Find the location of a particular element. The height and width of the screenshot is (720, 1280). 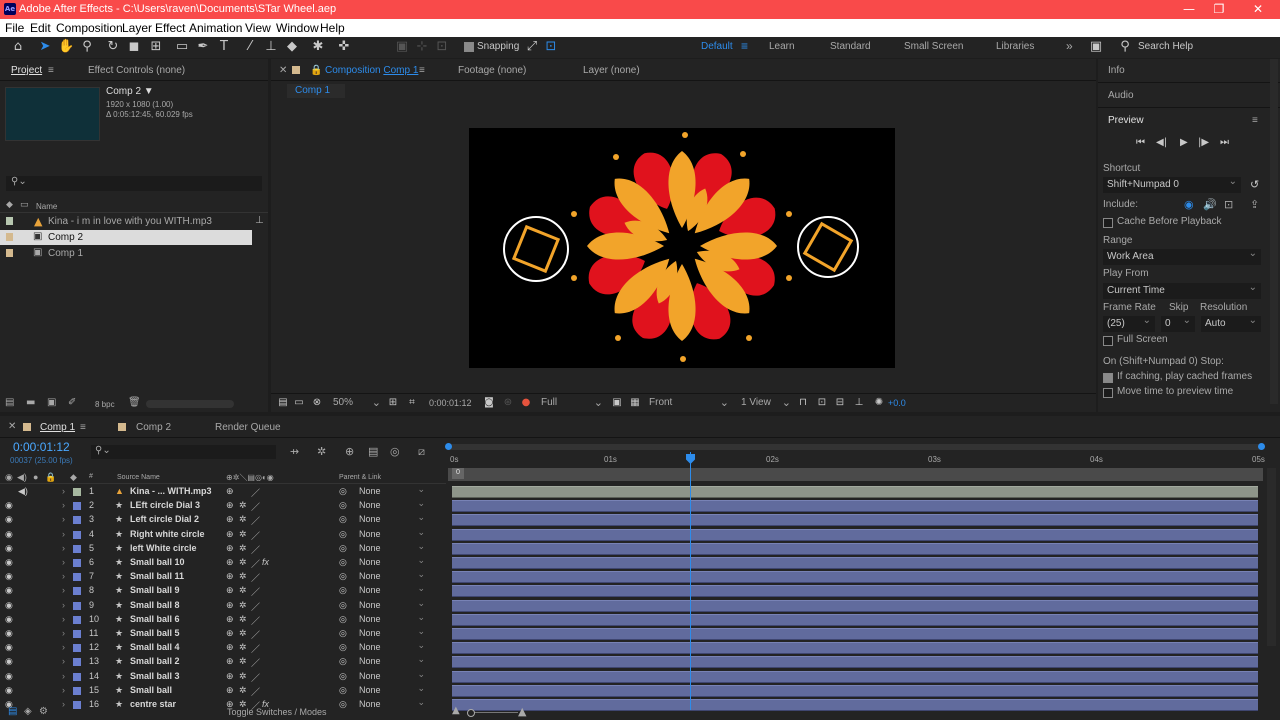

include-overlays-icon: ⊡ is located at coordinates (1228, 204).